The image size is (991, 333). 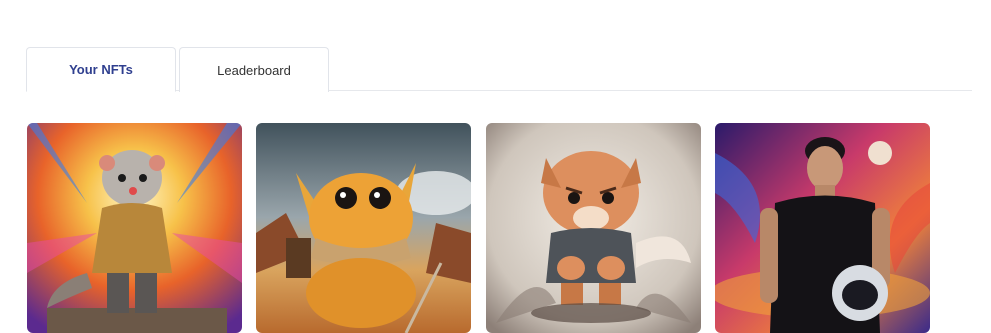 I want to click on tab-your-nfts-label: Your NFTs, so click(x=101, y=69).